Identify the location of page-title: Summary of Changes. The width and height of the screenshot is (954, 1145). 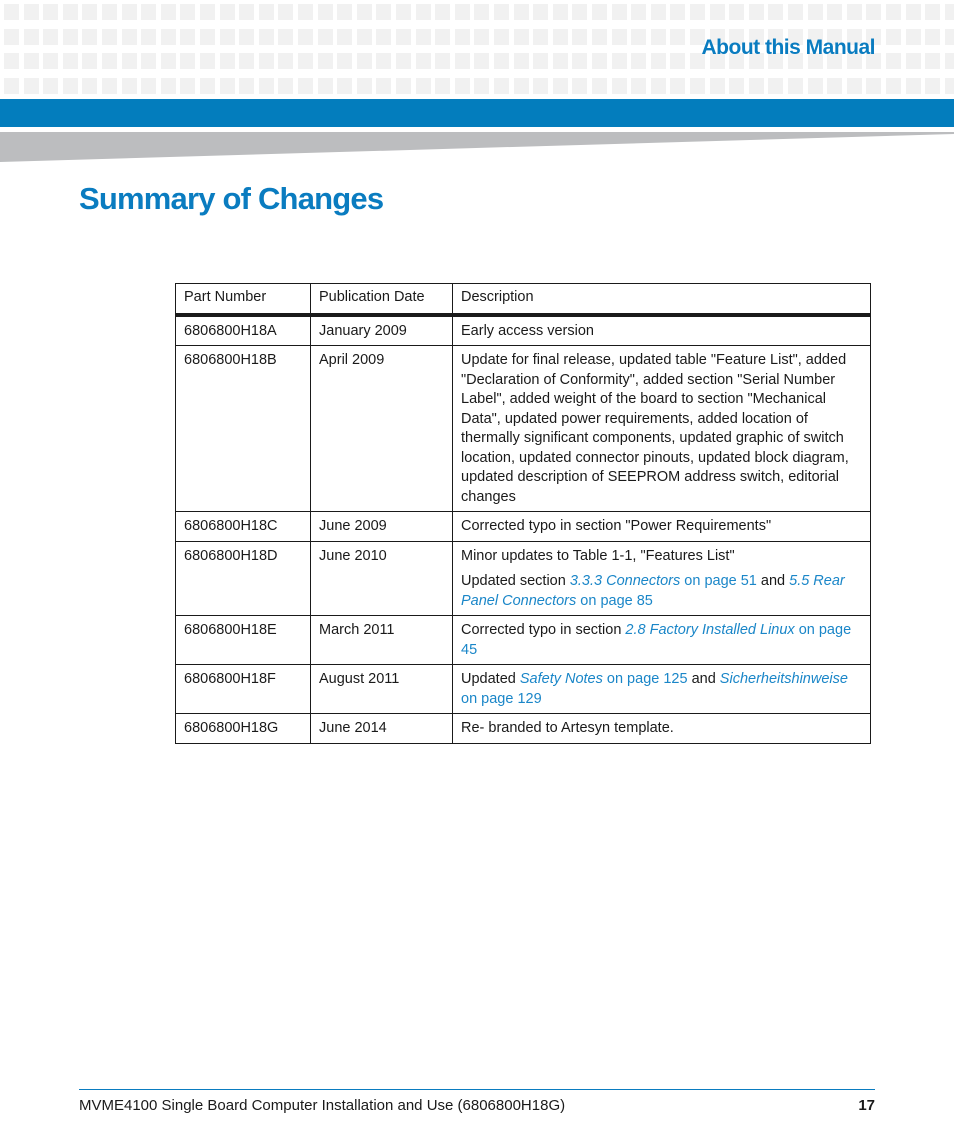
(231, 198).